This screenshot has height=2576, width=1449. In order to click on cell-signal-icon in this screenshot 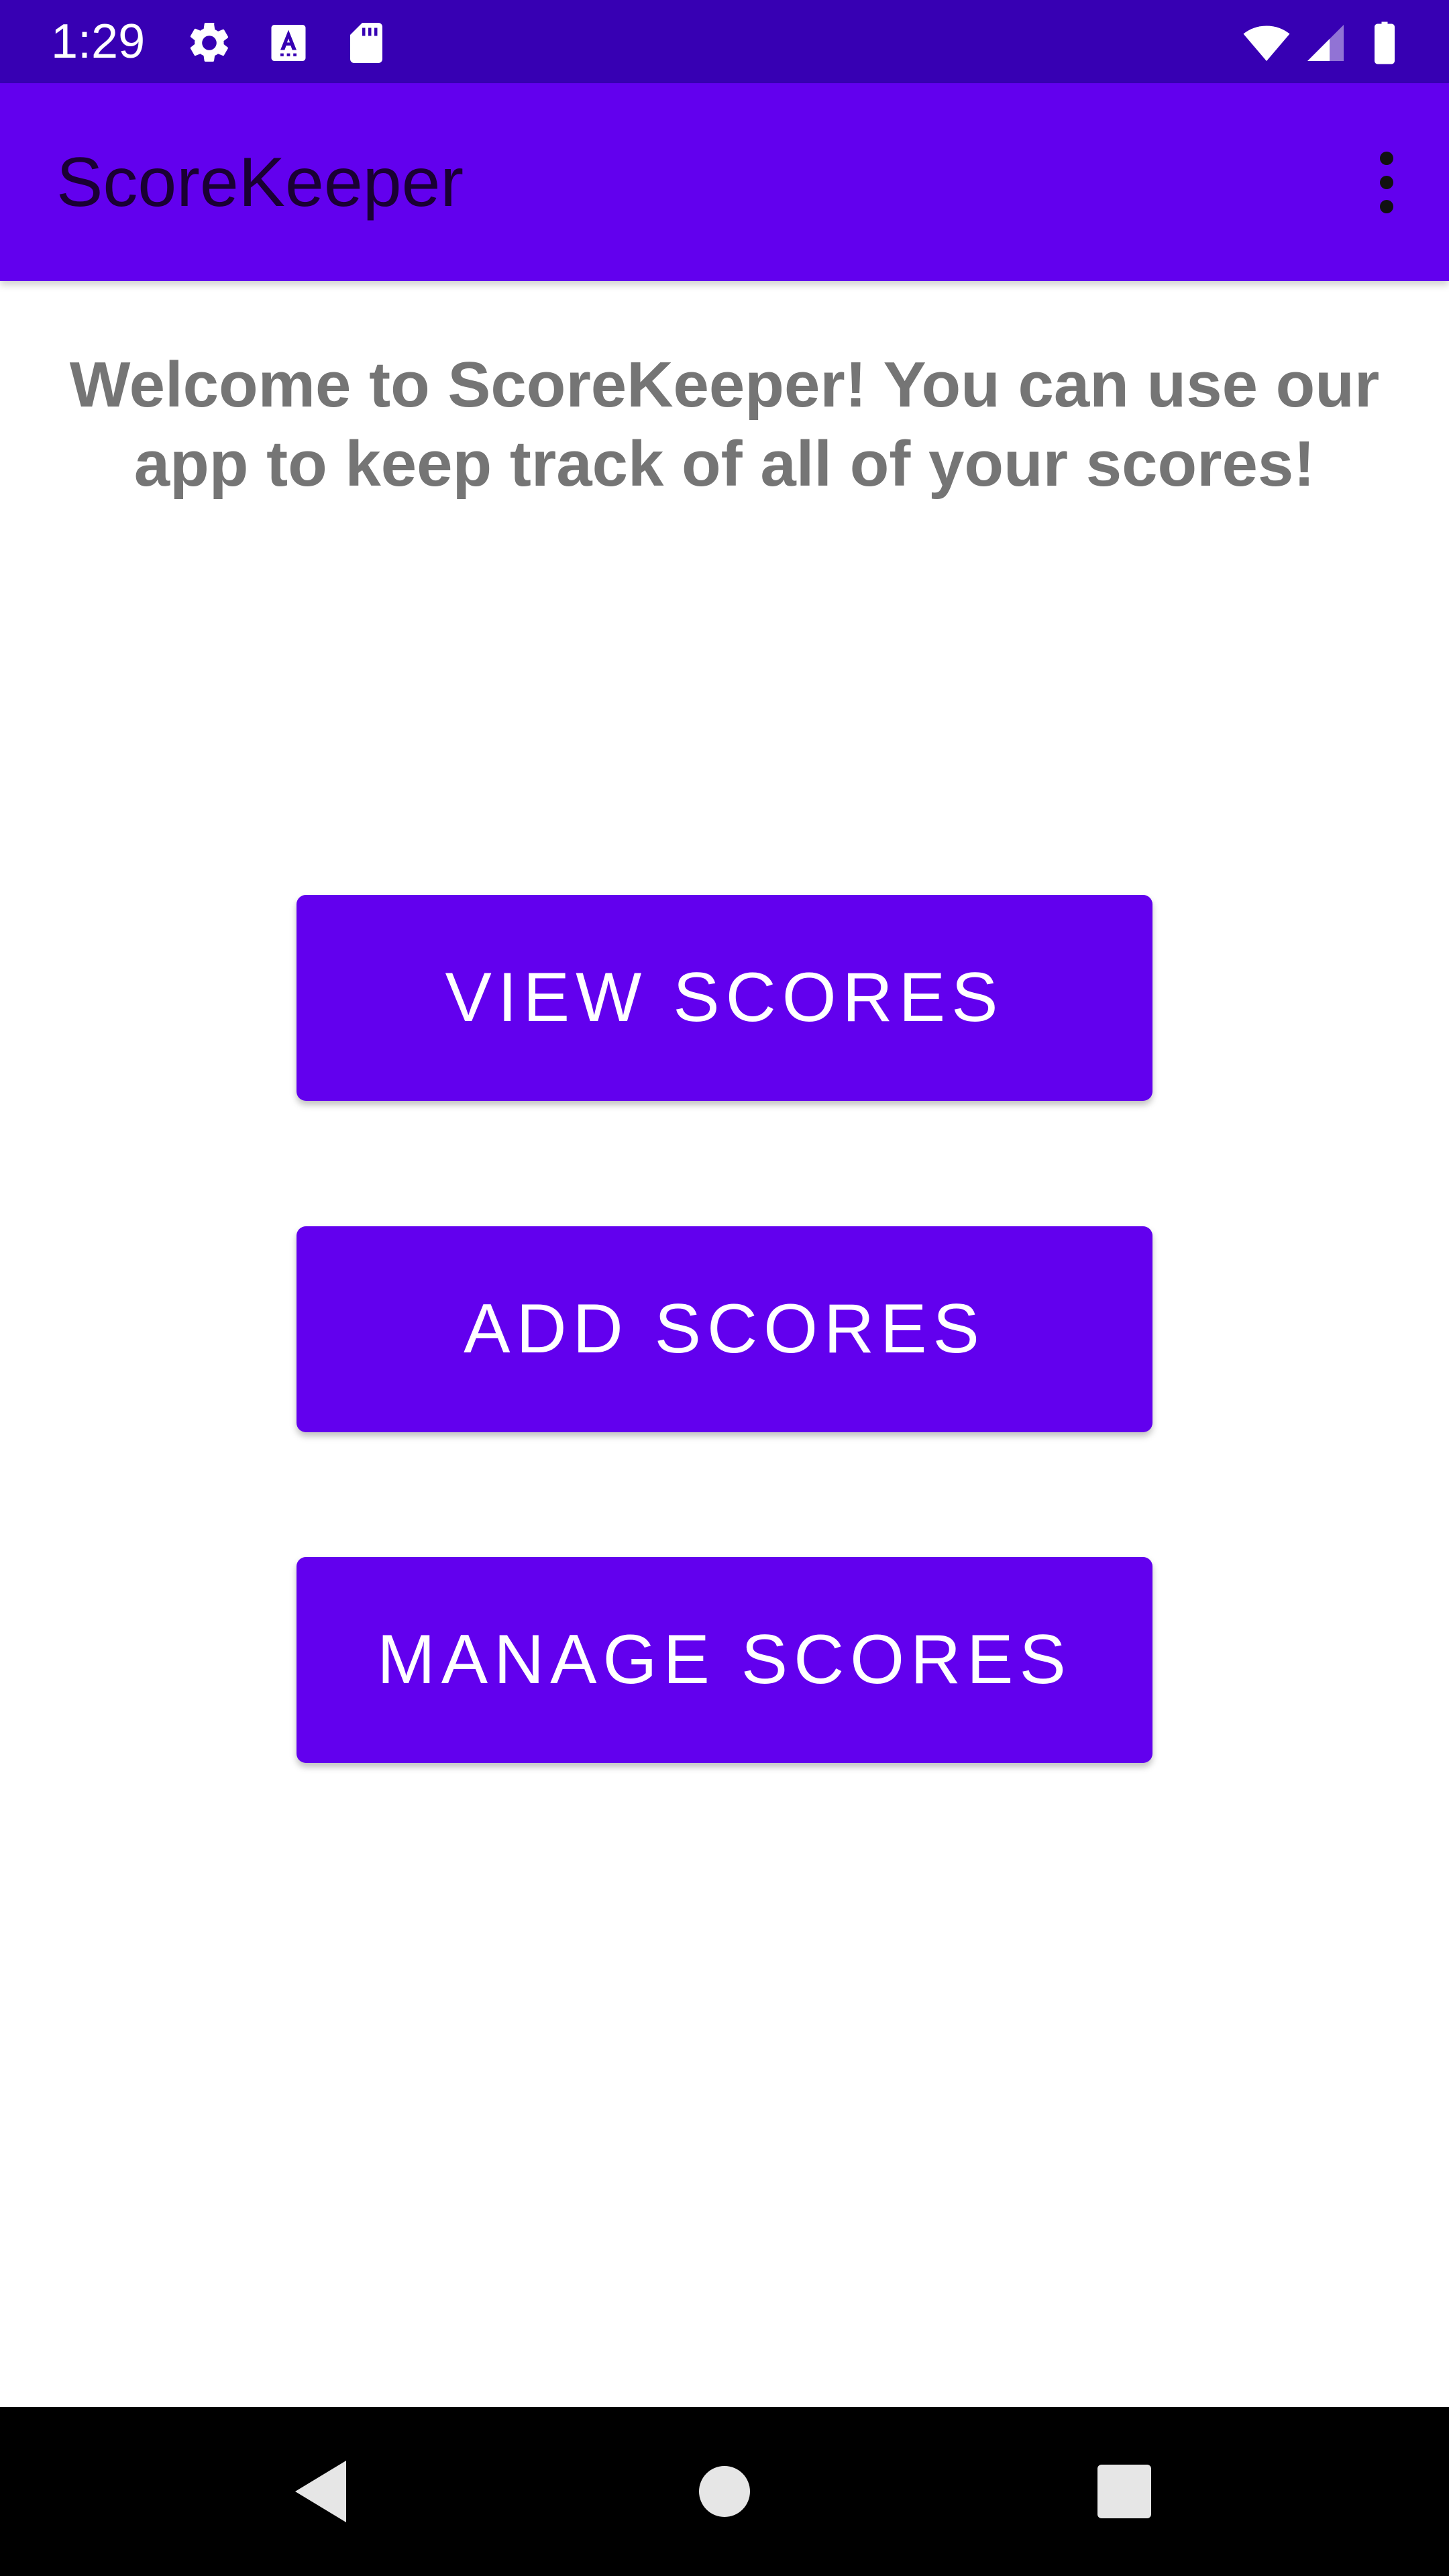, I will do `click(1325, 43)`.